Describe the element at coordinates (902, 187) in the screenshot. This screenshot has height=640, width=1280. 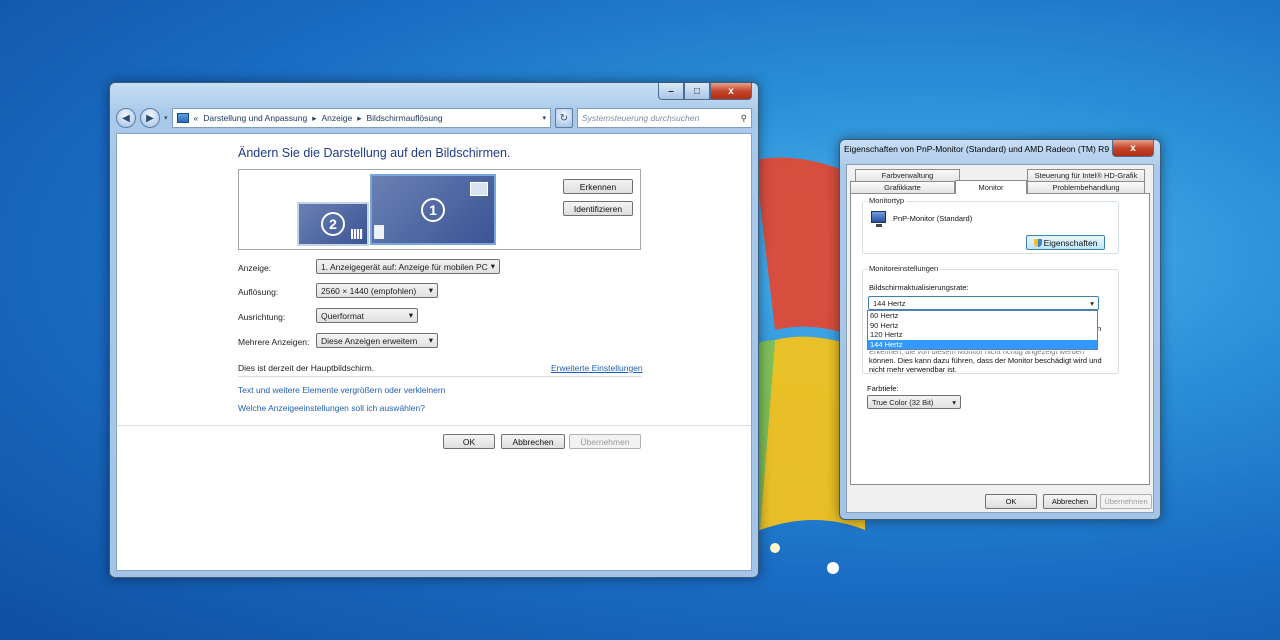
I see `tab-graphics-card: Grafikkarte` at that location.